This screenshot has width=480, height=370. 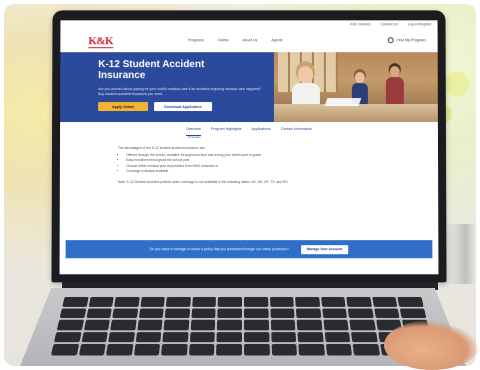 What do you see at coordinates (355, 87) in the screenshot?
I see `classroom-photo` at bounding box center [355, 87].